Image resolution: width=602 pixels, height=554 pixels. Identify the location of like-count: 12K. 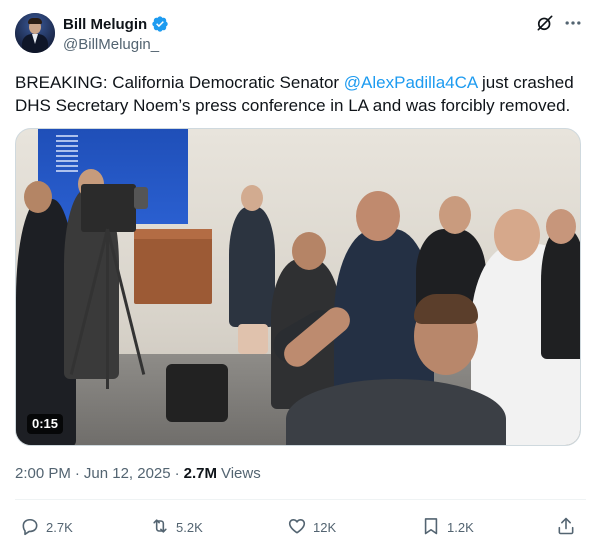
(325, 527).